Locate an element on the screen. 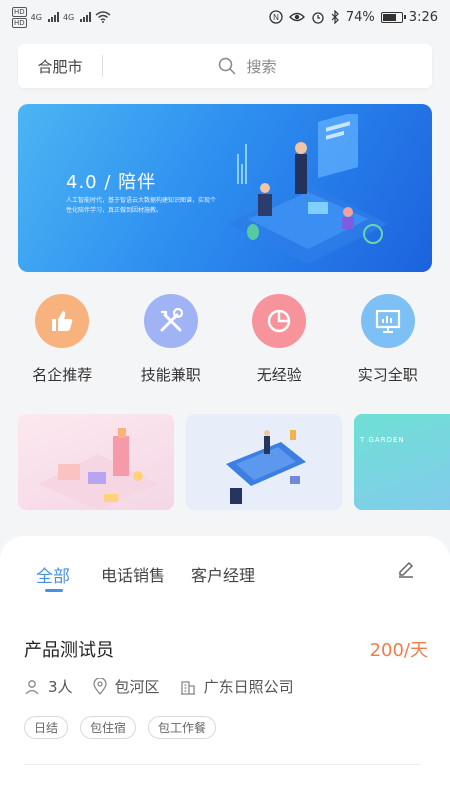 The width and height of the screenshot is (450, 800). job-tabs: 全部 电话销售 客户经理 is located at coordinates (225, 566).